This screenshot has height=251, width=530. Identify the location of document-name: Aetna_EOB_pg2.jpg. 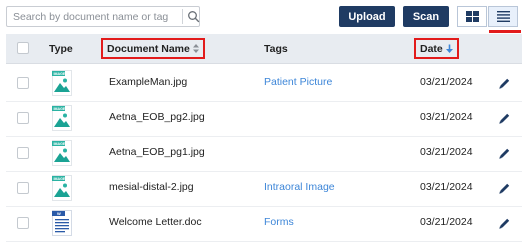
(157, 117).